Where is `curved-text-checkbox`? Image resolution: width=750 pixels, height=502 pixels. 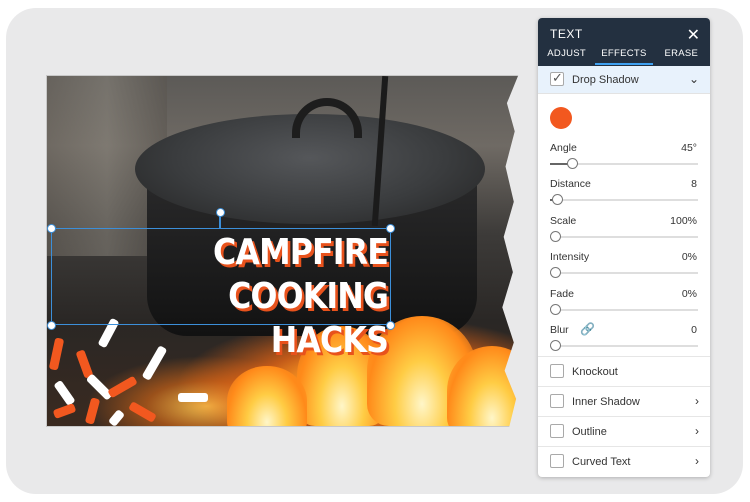
curved-text-checkbox is located at coordinates (557, 461).